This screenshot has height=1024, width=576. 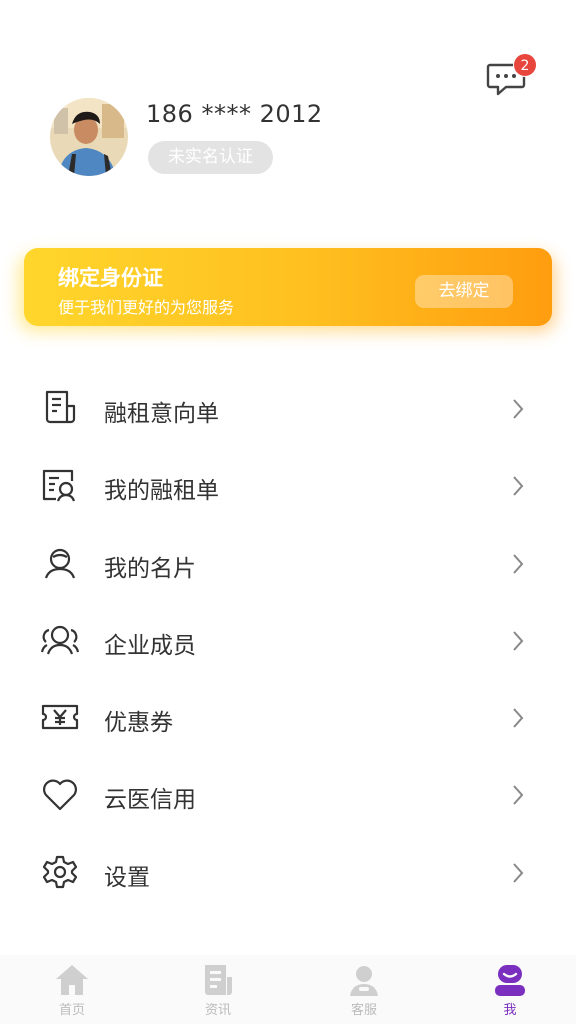 What do you see at coordinates (288, 563) in the screenshot?
I see `menu-item-business-card: 我的名片` at bounding box center [288, 563].